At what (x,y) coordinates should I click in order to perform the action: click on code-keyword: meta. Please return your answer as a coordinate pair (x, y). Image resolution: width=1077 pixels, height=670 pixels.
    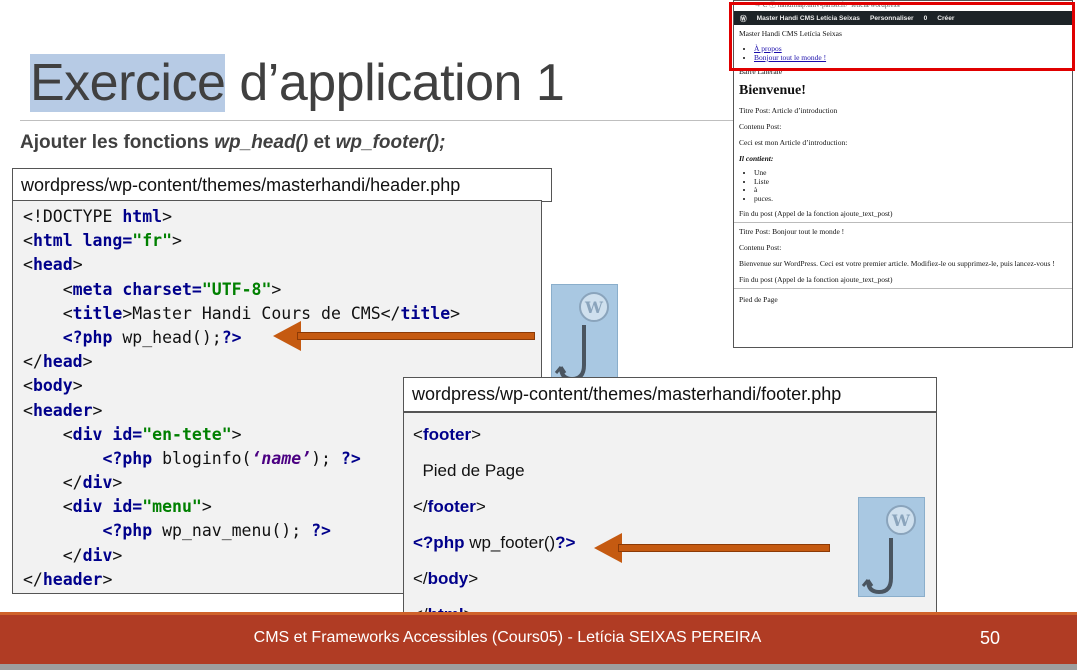
    Looking at the image, I should click on (92, 289).